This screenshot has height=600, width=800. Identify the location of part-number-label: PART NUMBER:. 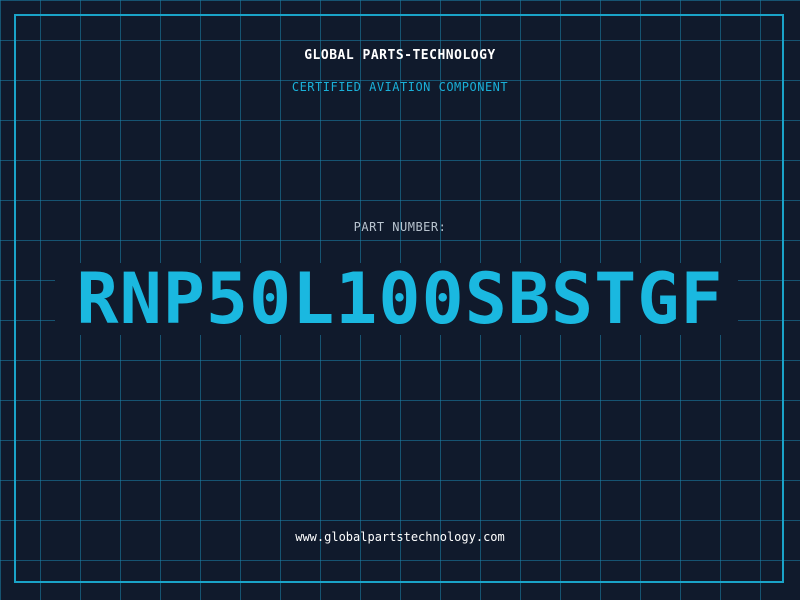
(400, 227).